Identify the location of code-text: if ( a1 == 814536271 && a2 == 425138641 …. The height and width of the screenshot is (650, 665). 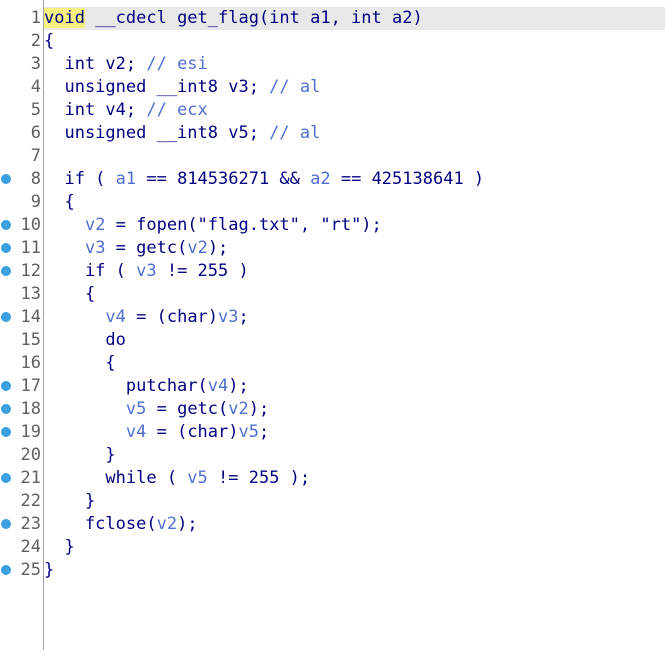
(354, 179).